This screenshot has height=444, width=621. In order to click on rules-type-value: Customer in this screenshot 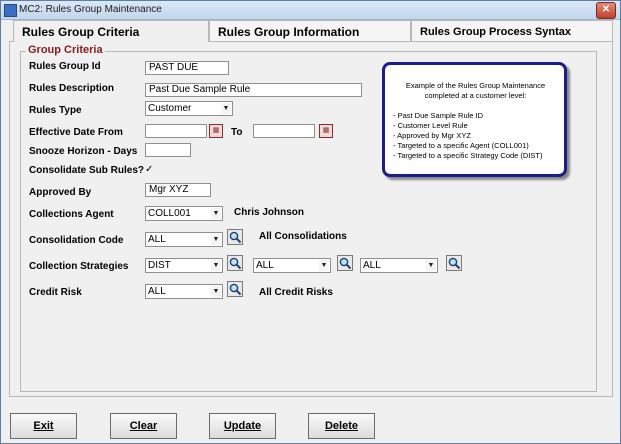, I will do `click(170, 108)`.